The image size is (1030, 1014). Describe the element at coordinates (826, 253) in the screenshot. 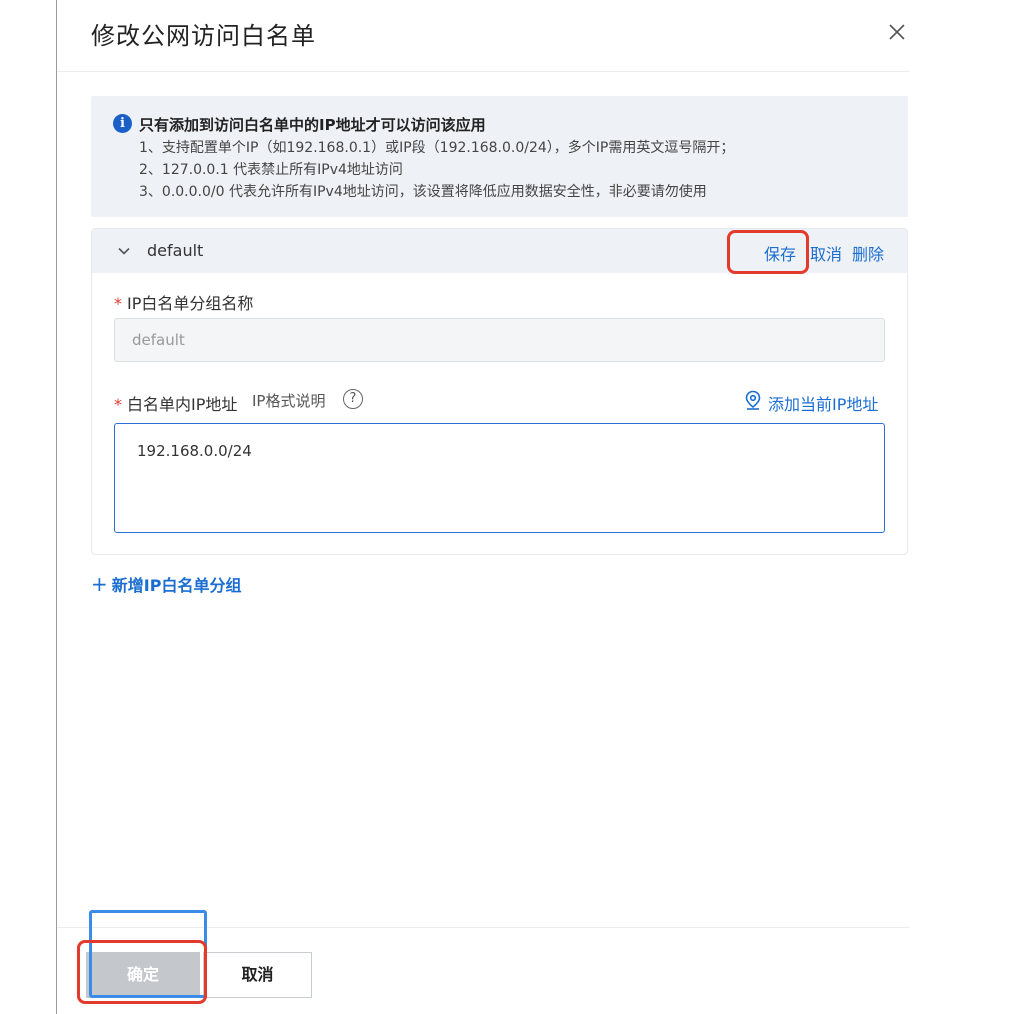

I see `cancel-link: 取消` at that location.